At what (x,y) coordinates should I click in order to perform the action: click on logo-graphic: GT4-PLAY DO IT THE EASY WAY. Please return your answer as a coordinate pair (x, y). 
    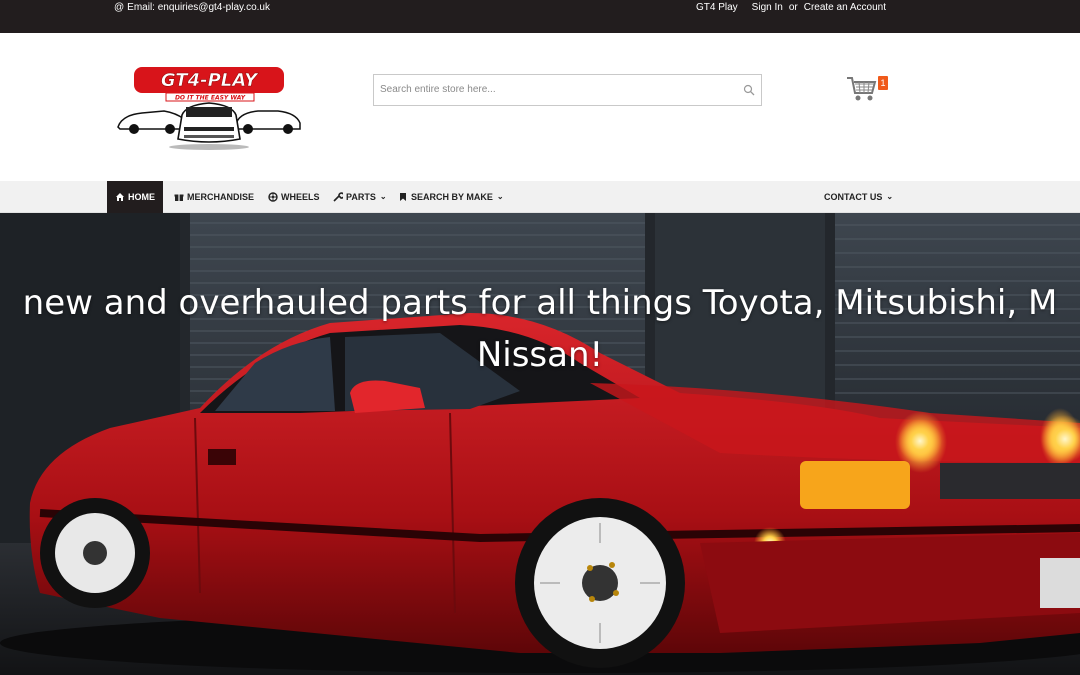
    Looking at the image, I should click on (209, 108).